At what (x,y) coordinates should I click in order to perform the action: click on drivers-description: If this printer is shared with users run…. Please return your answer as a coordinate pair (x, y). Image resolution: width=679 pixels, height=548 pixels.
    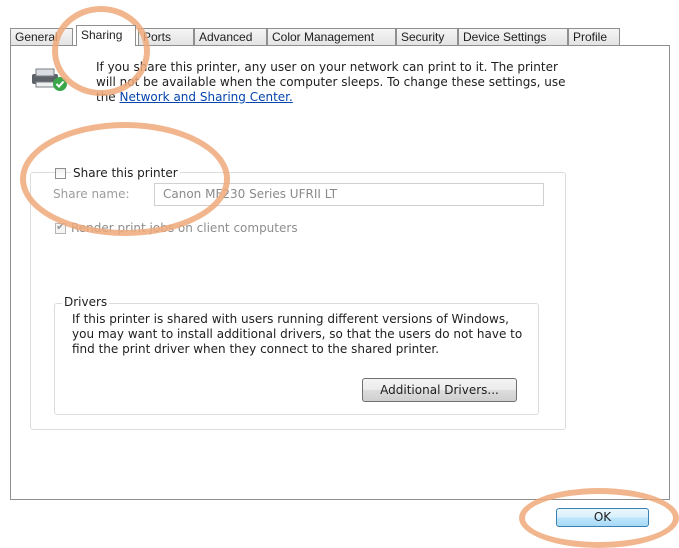
    Looking at the image, I should click on (297, 334).